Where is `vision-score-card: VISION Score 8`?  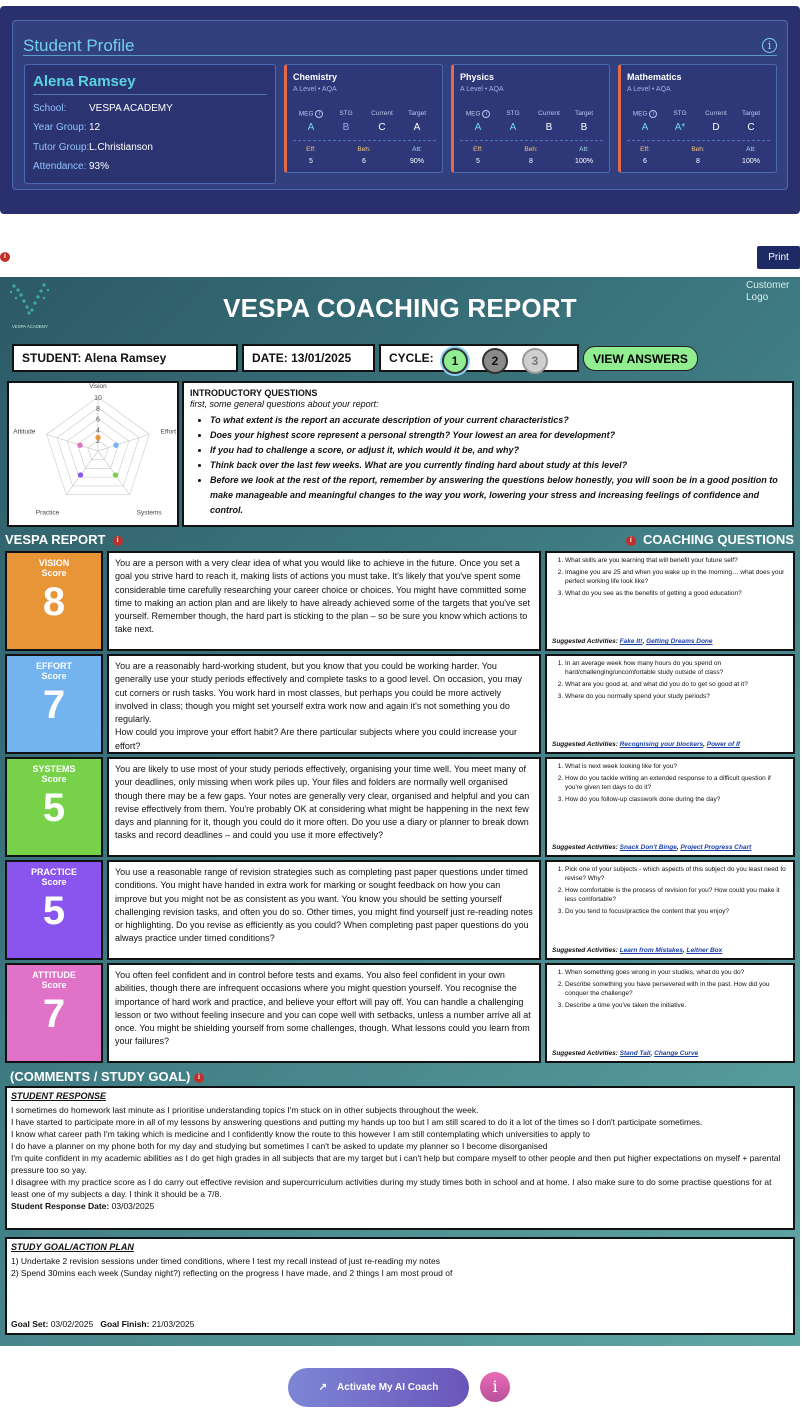
vision-score-card: VISION Score 8 is located at coordinates (54, 601).